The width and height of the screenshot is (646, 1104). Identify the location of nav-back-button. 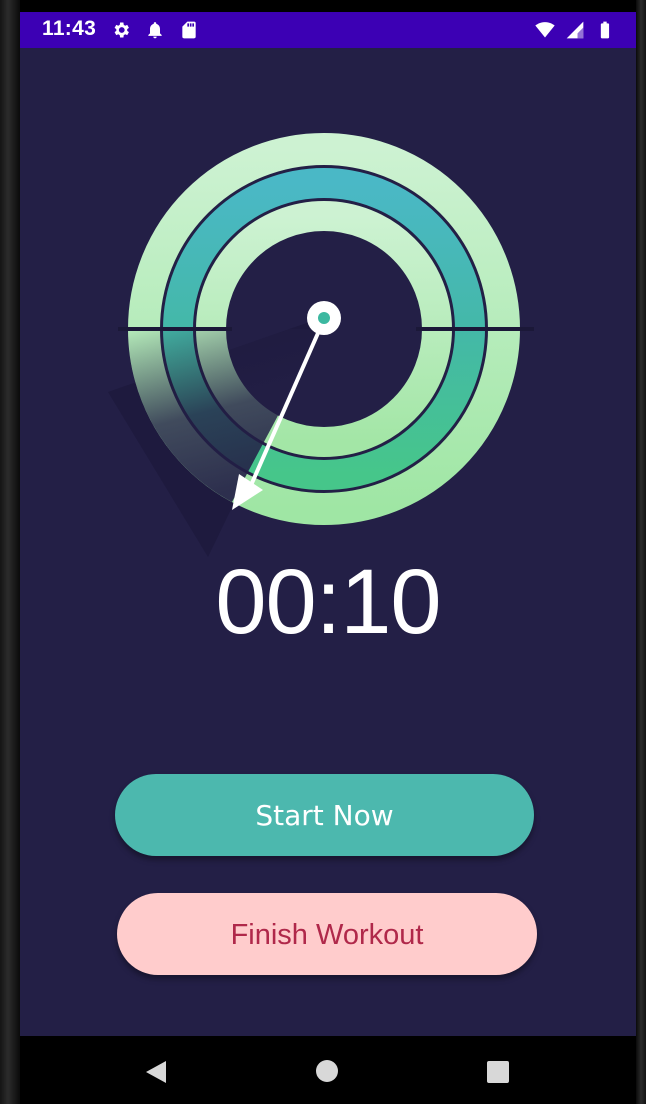
(155, 1070).